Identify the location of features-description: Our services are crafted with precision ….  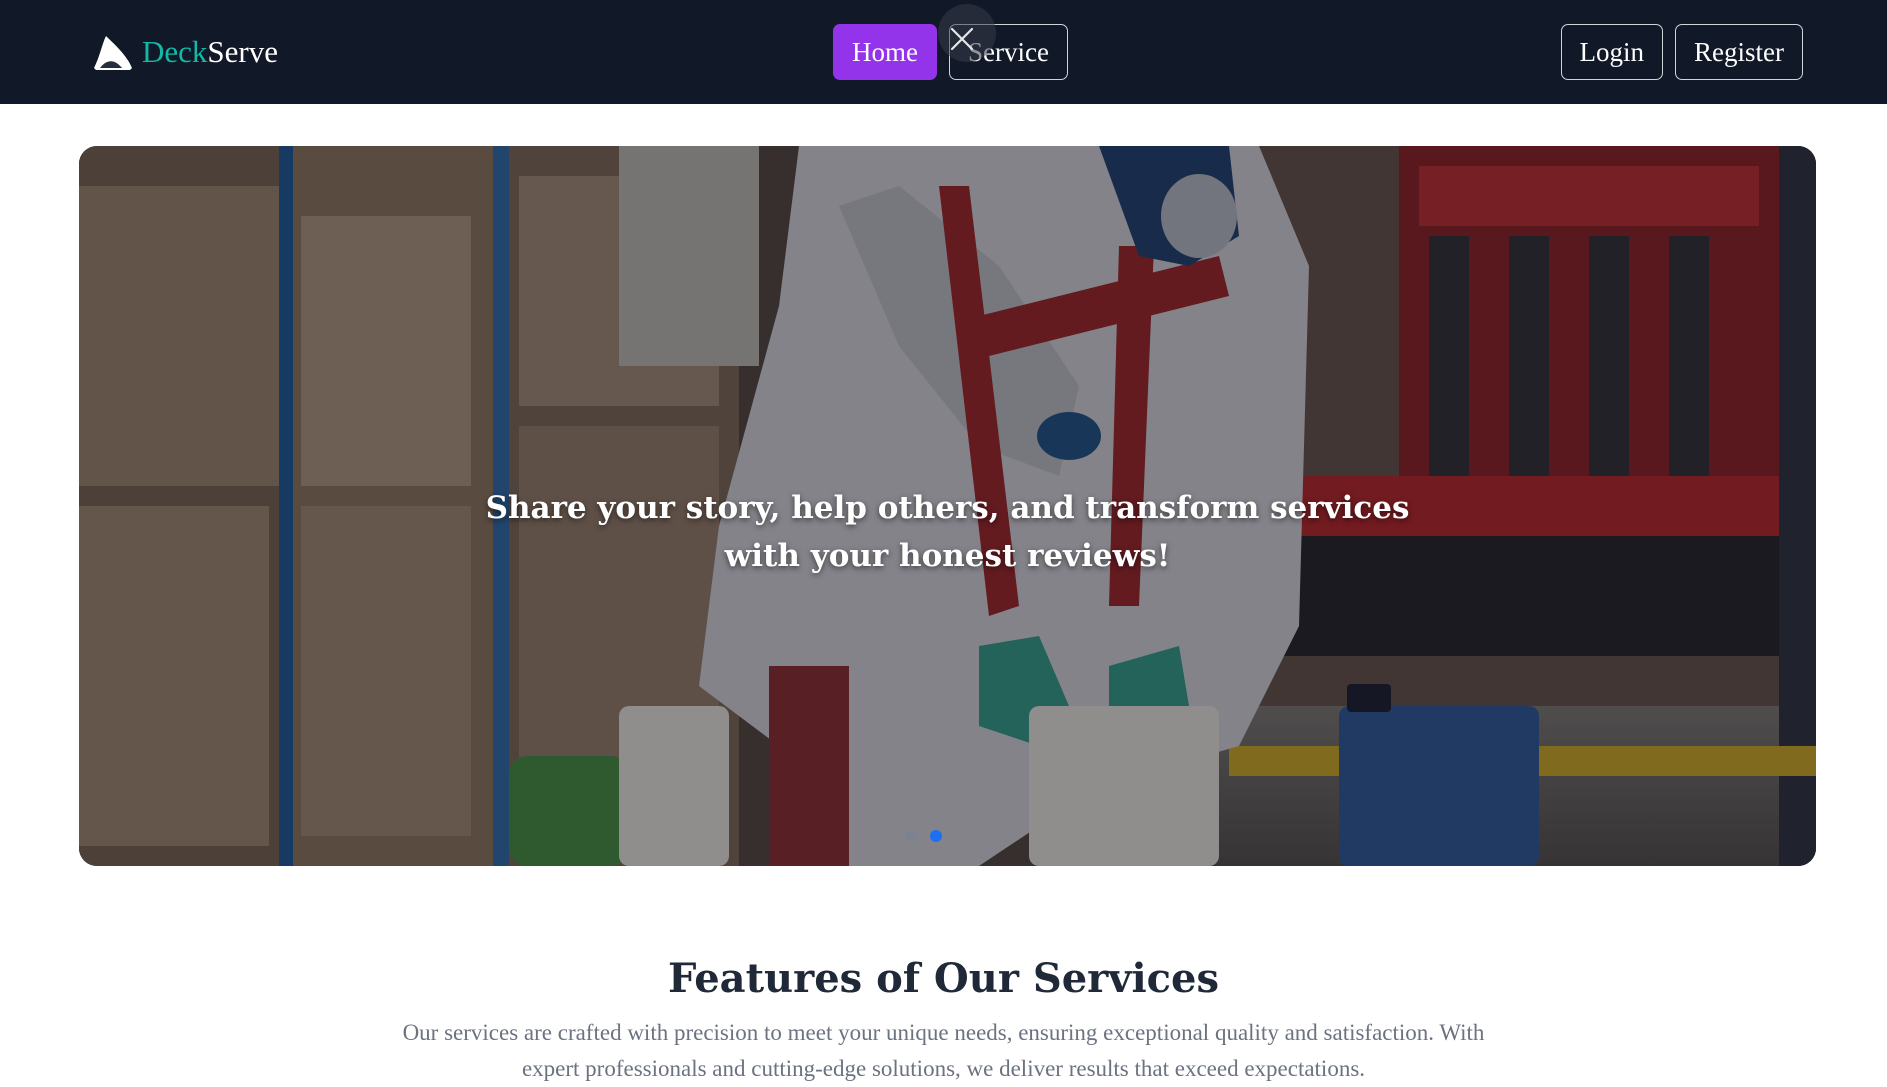
(943, 1050).